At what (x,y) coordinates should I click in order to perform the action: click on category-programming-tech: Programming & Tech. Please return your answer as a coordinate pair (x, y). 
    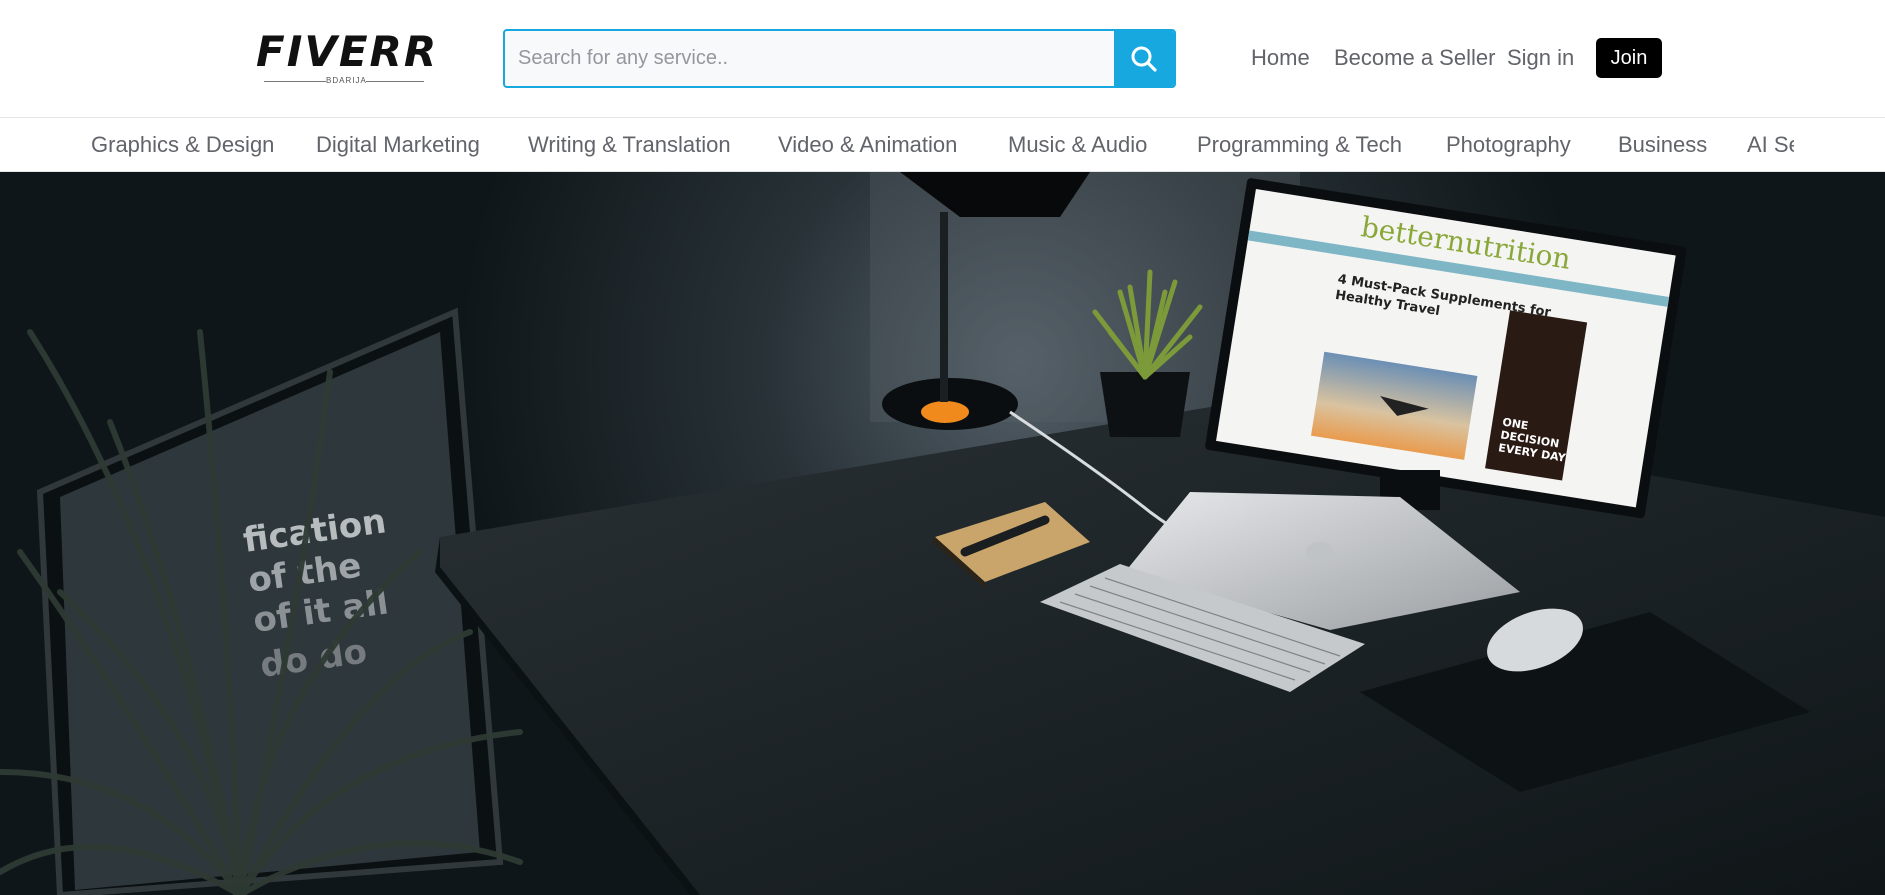
    Looking at the image, I should click on (1299, 145).